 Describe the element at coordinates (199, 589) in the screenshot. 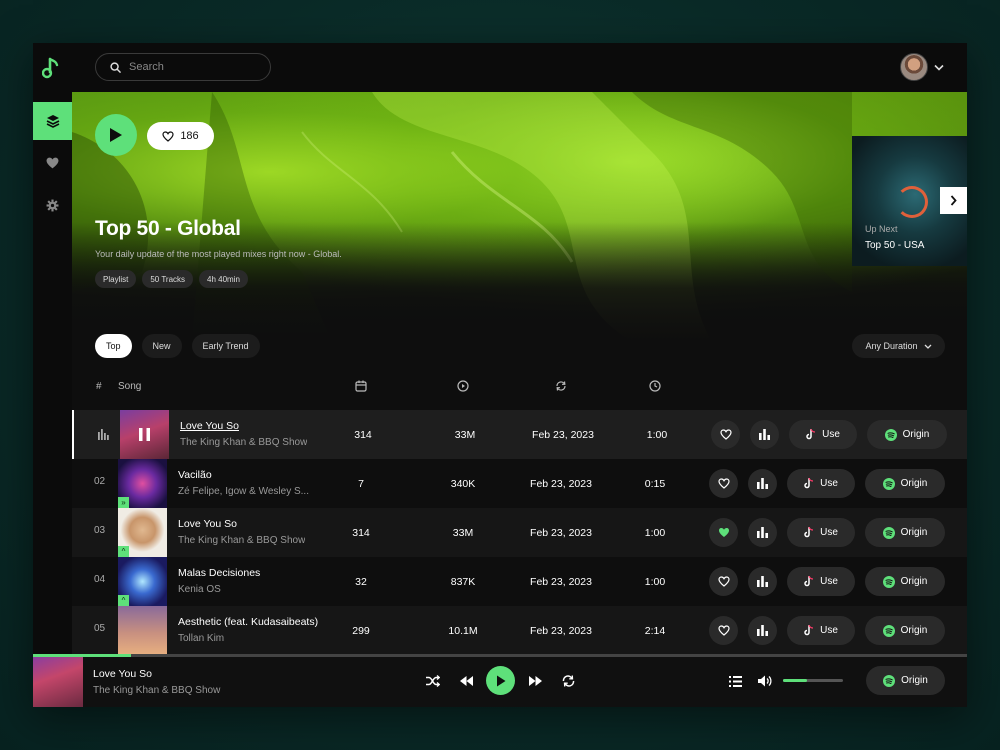

I see `track-artist: Kenia OS` at that location.